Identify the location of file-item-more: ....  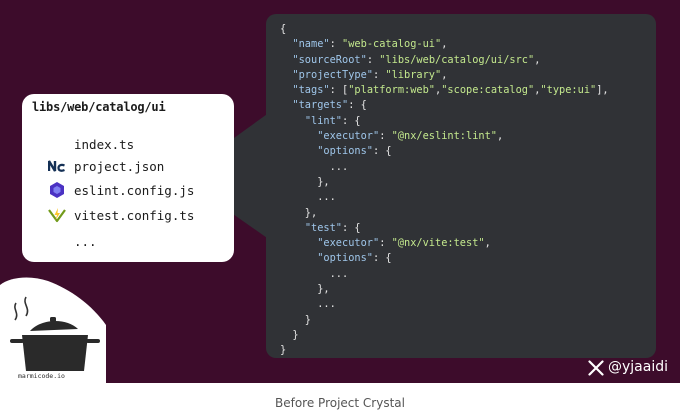
(72, 241).